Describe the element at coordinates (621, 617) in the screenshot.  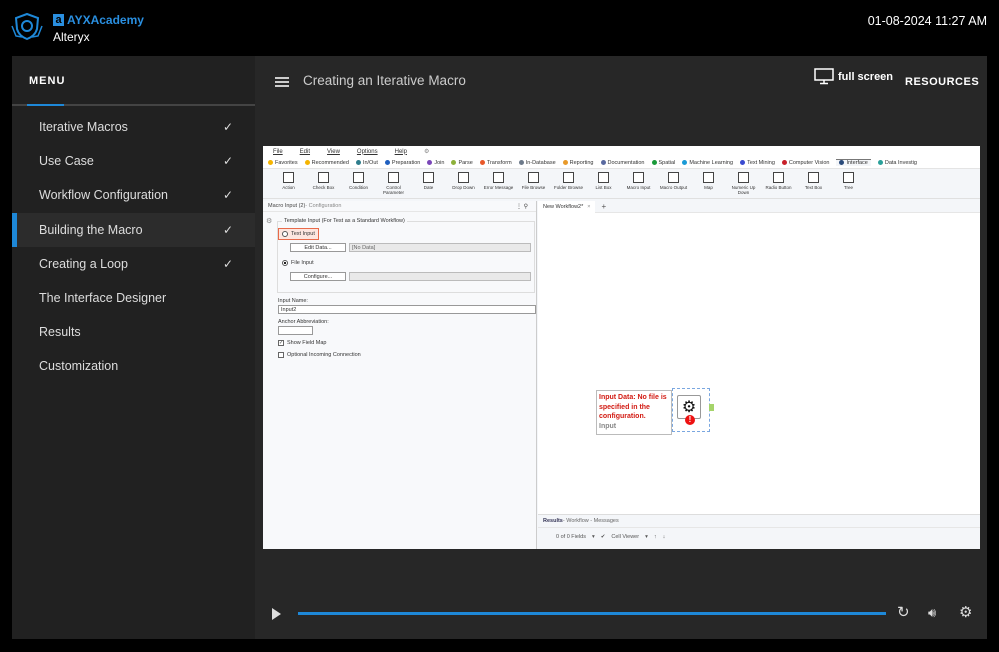
I see `player-controls: ↻ 🔊︎ ⚙` at that location.